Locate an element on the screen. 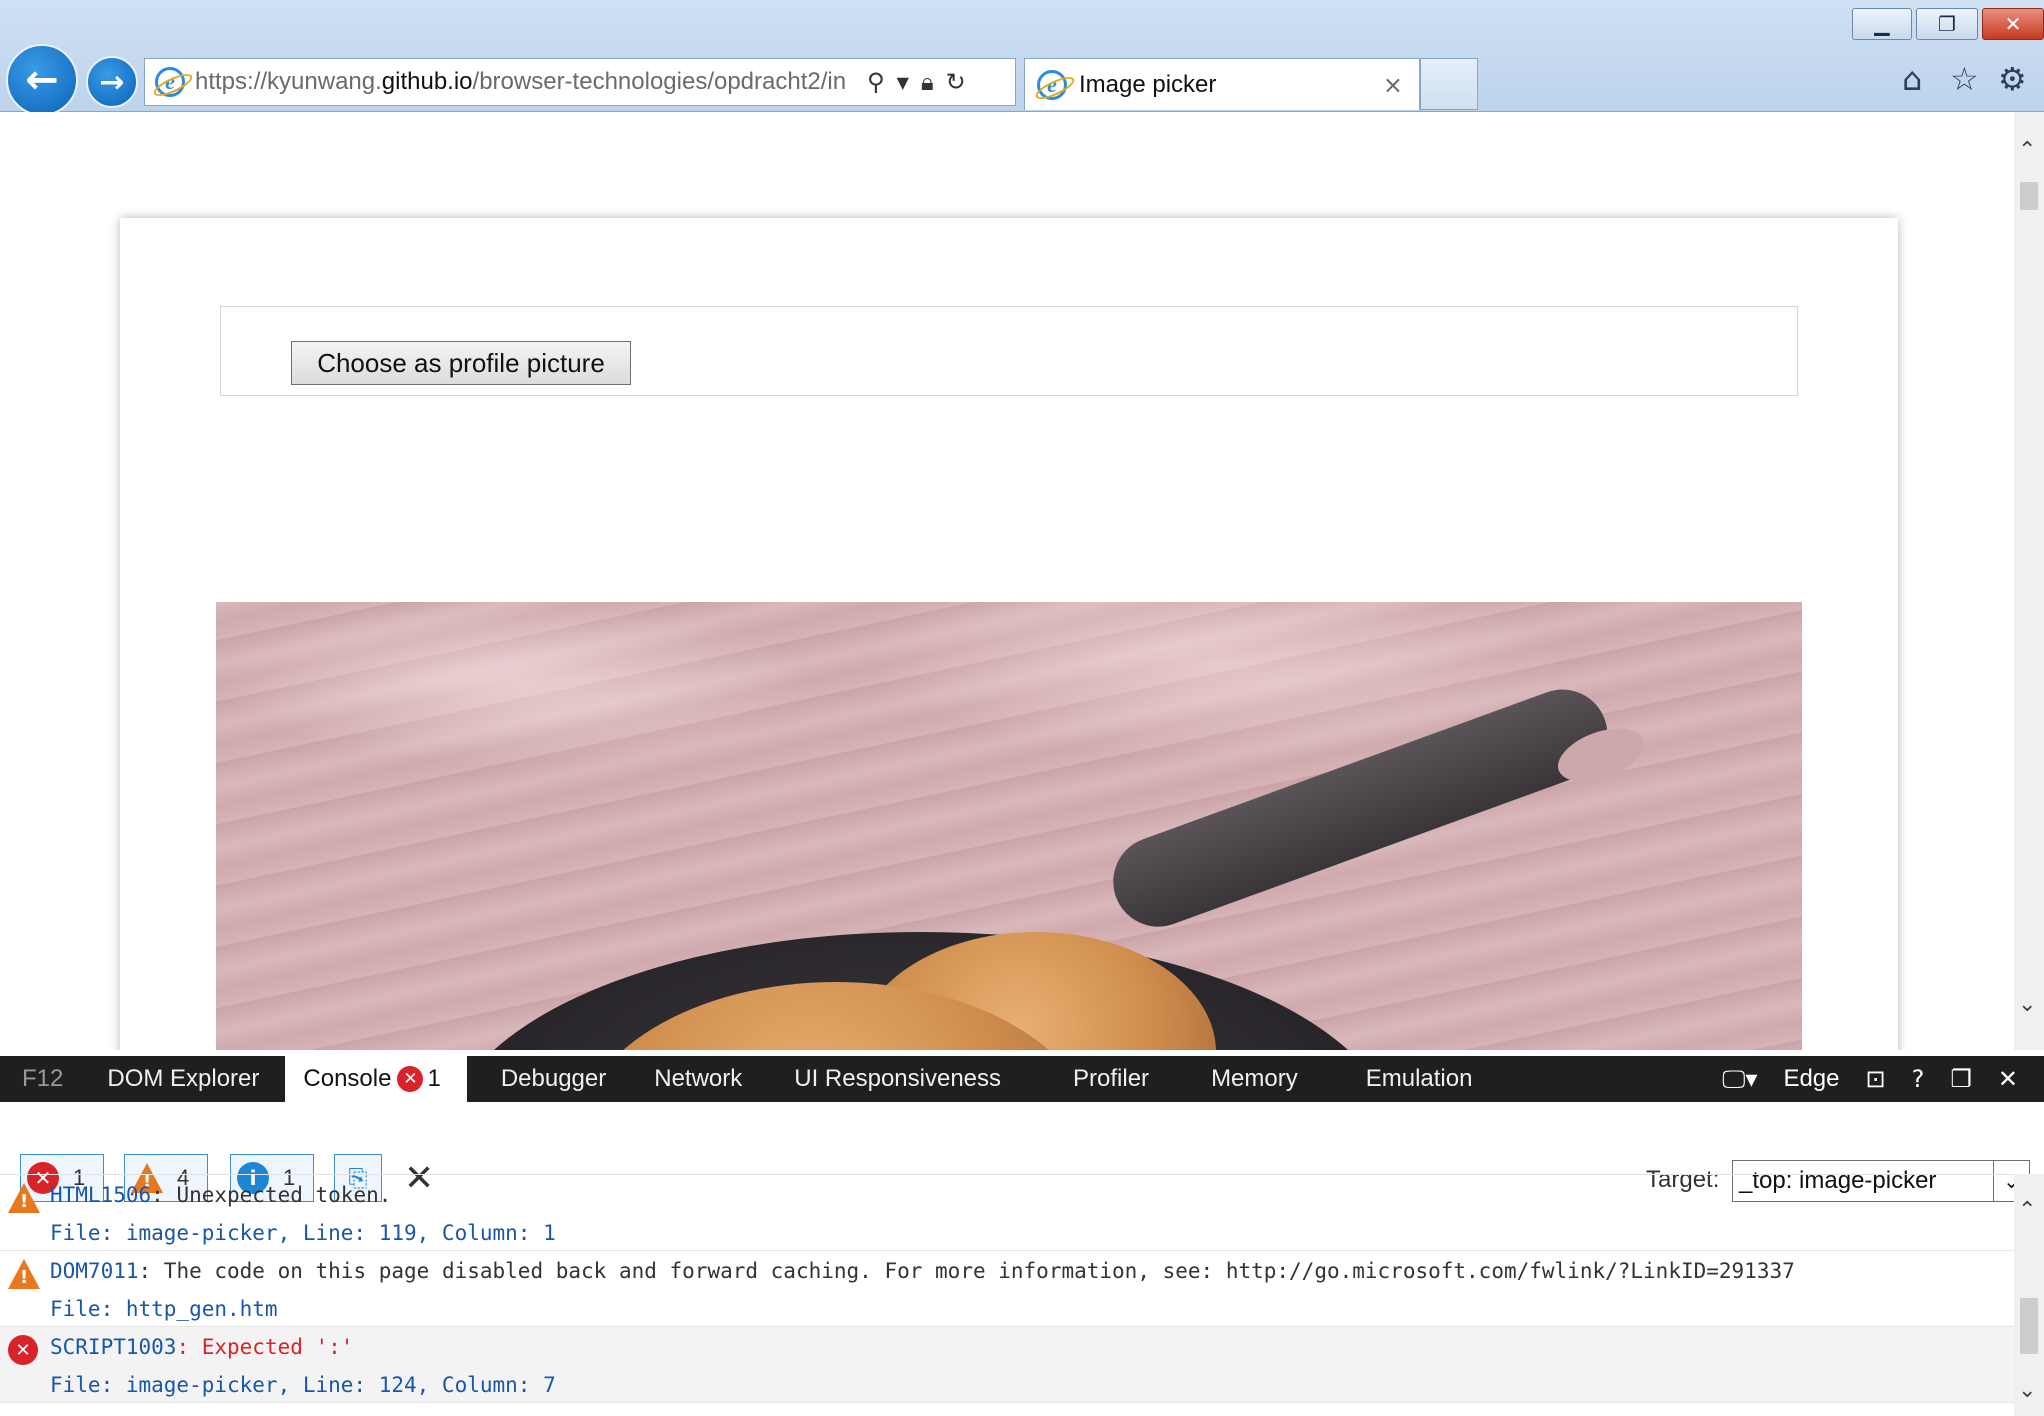 The image size is (2044, 1416). tab-dom-explorer: DOM Explorer is located at coordinates (187, 1079).